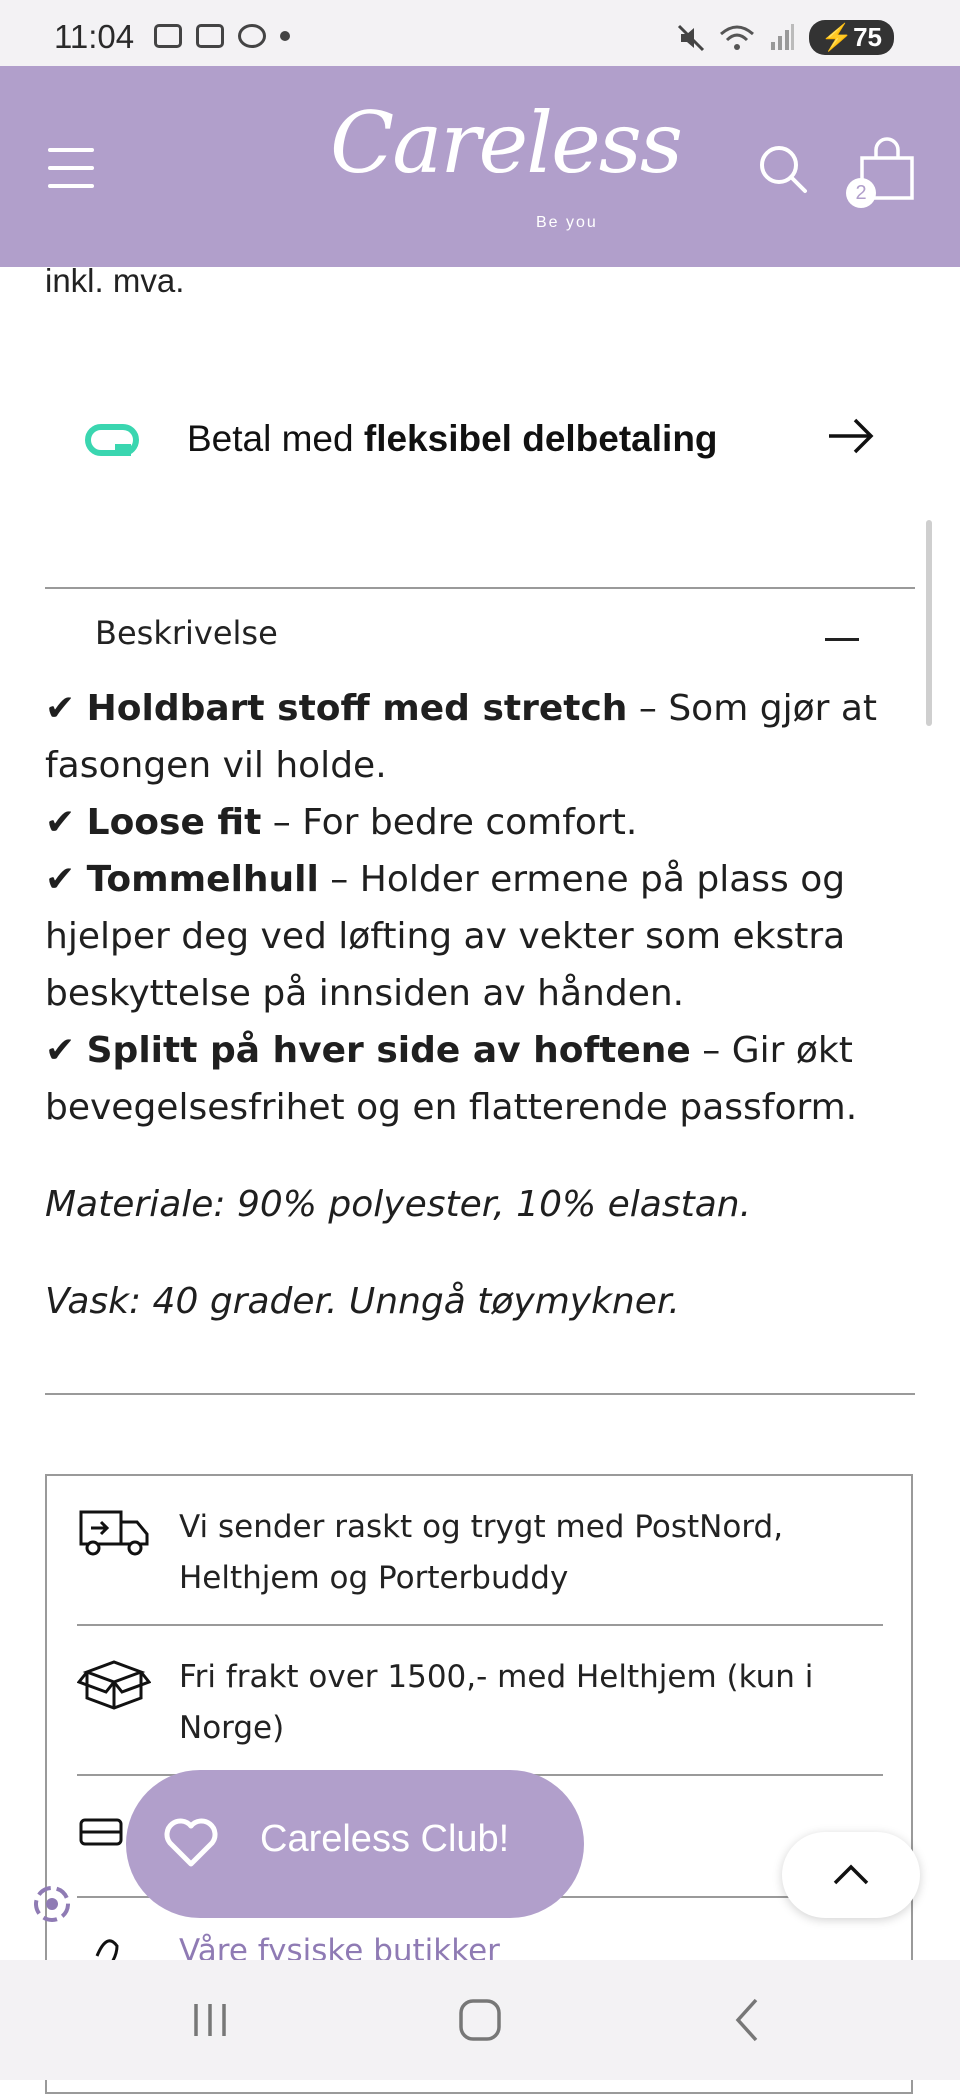 The height and width of the screenshot is (2094, 960). I want to click on chevron-up-icon, so click(851, 1874).